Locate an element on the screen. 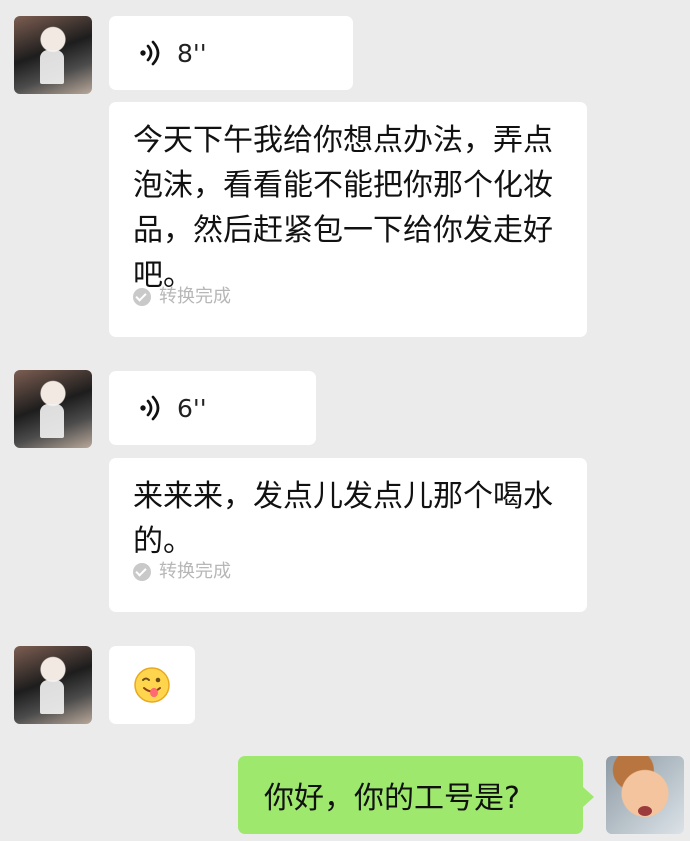 This screenshot has height=841, width=690. user-avatar is located at coordinates (645, 795).